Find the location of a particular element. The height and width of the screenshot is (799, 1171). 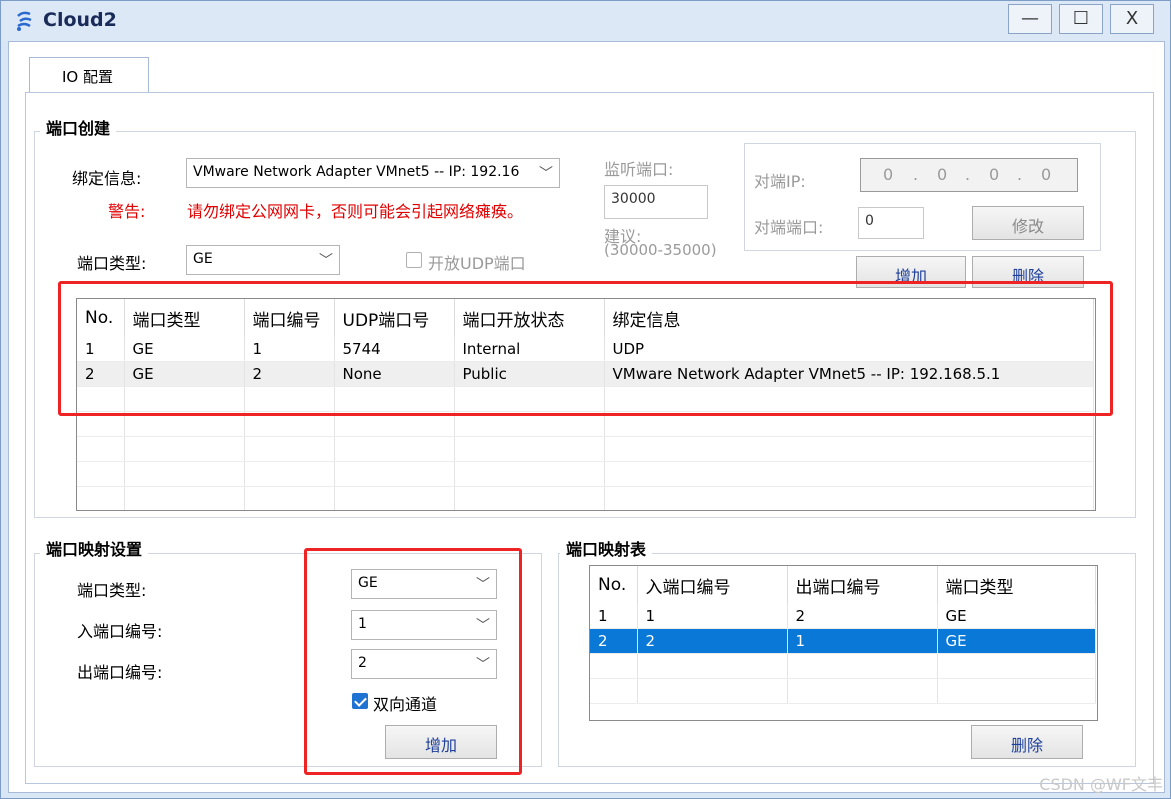

modify-button: 修改 is located at coordinates (1028, 223).